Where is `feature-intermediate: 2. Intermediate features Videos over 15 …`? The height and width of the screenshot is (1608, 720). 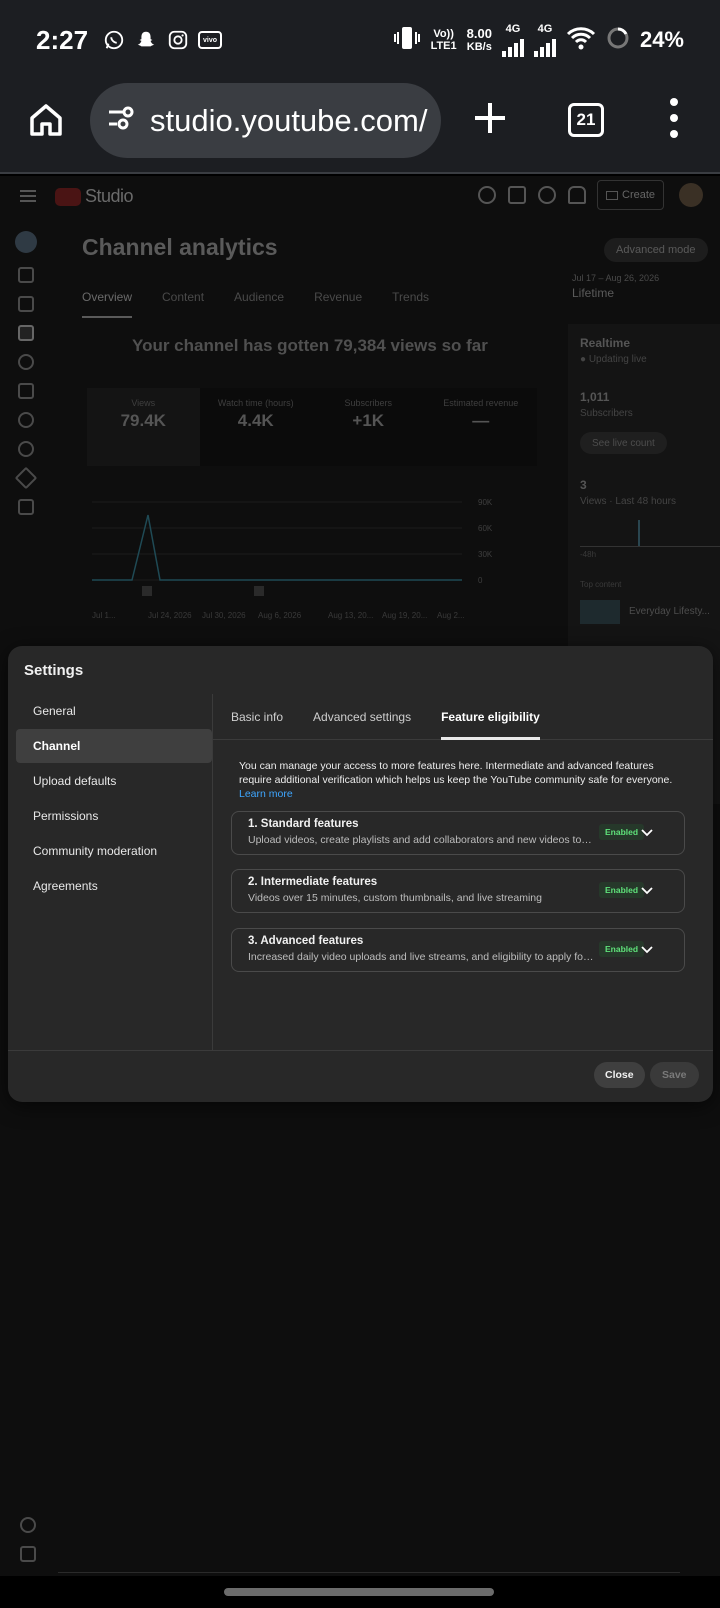 feature-intermediate: 2. Intermediate features Videos over 15 … is located at coordinates (458, 891).